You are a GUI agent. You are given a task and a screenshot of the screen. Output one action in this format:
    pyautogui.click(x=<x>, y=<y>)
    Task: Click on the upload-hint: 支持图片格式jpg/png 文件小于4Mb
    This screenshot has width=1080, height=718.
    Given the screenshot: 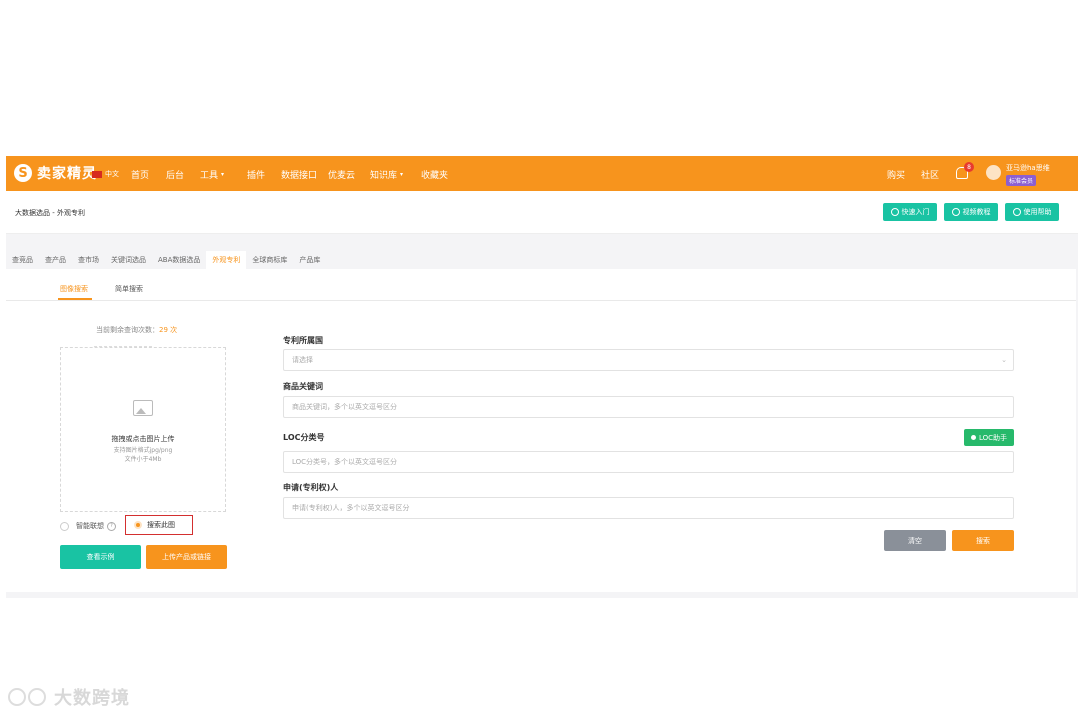 What is the action you would take?
    pyautogui.click(x=143, y=455)
    